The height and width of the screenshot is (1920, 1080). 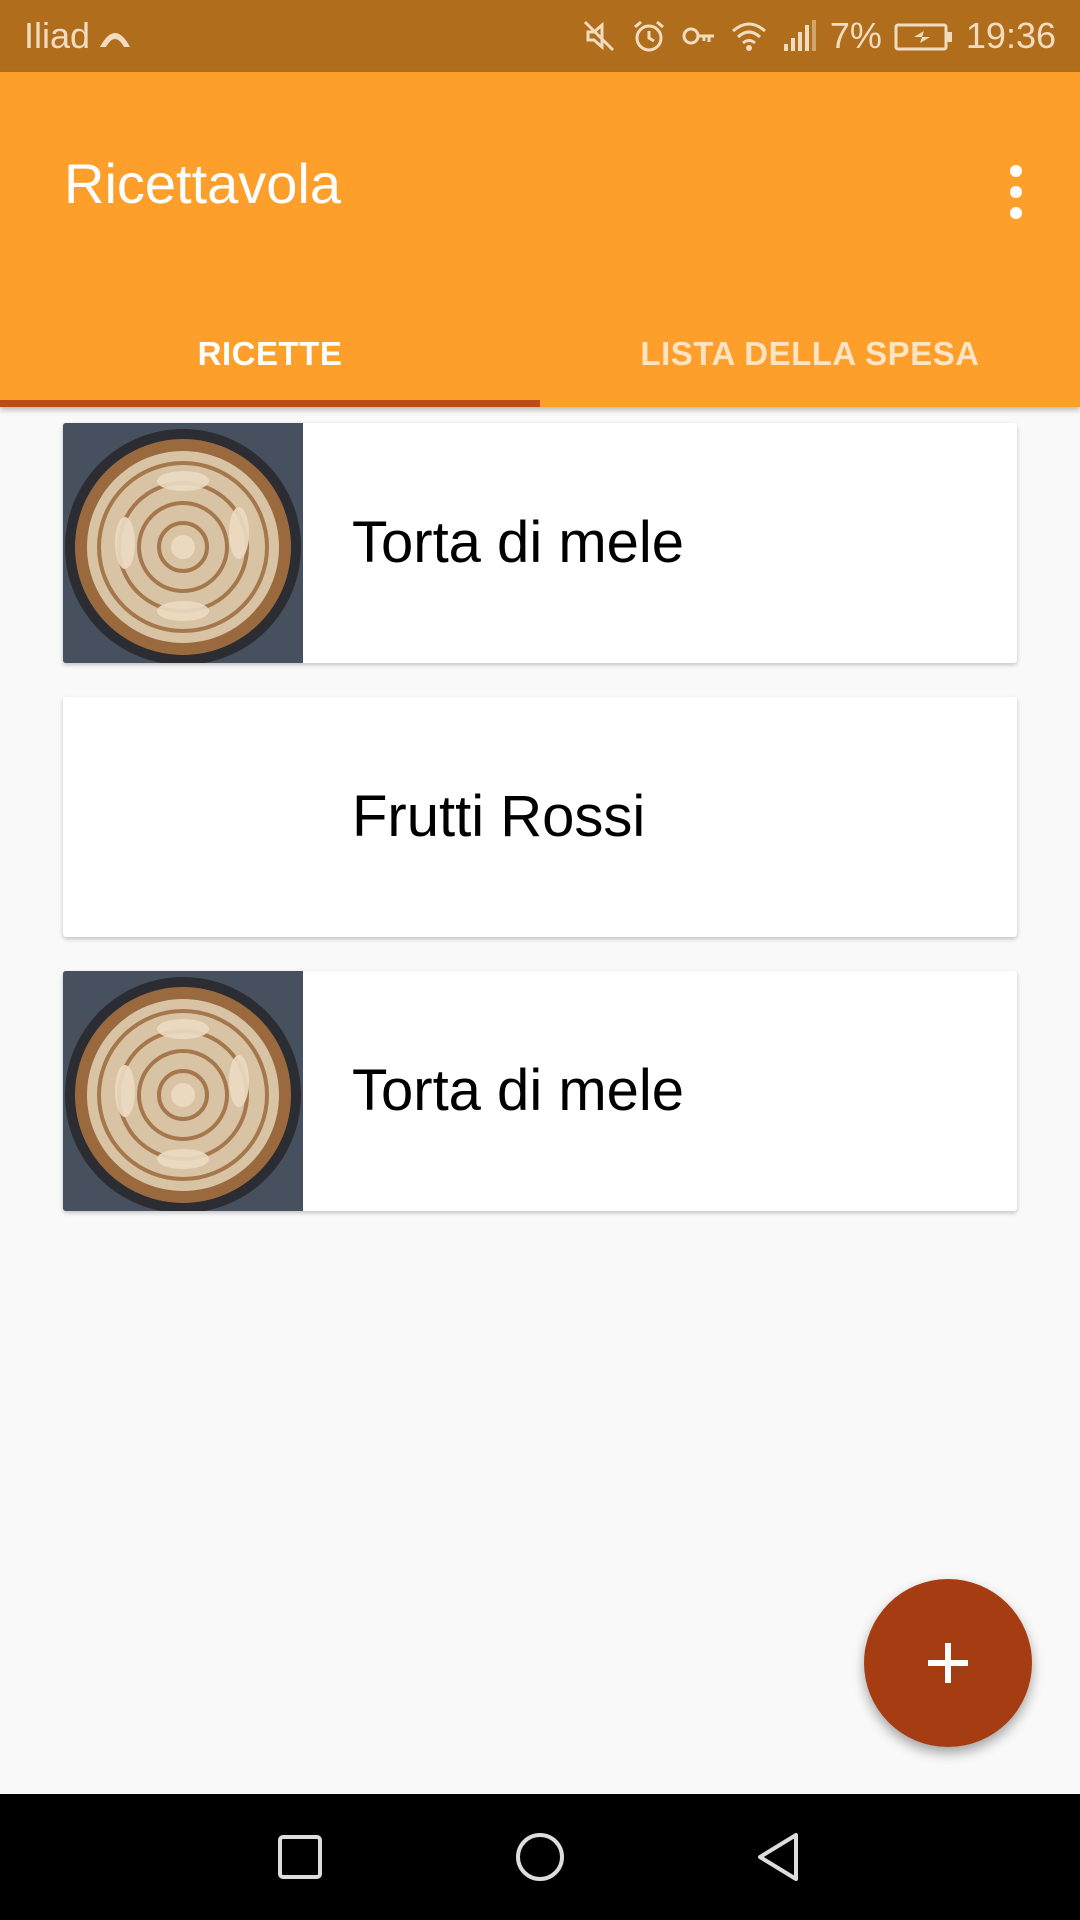 What do you see at coordinates (1010, 35) in the screenshot?
I see `clock: 19:36` at bounding box center [1010, 35].